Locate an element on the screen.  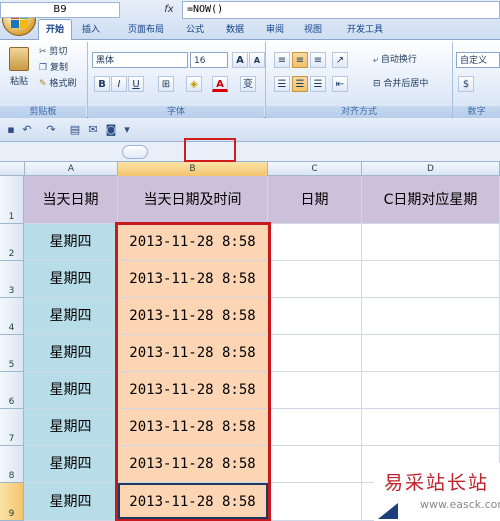
column-header-c: C is located at coordinates (315, 169).